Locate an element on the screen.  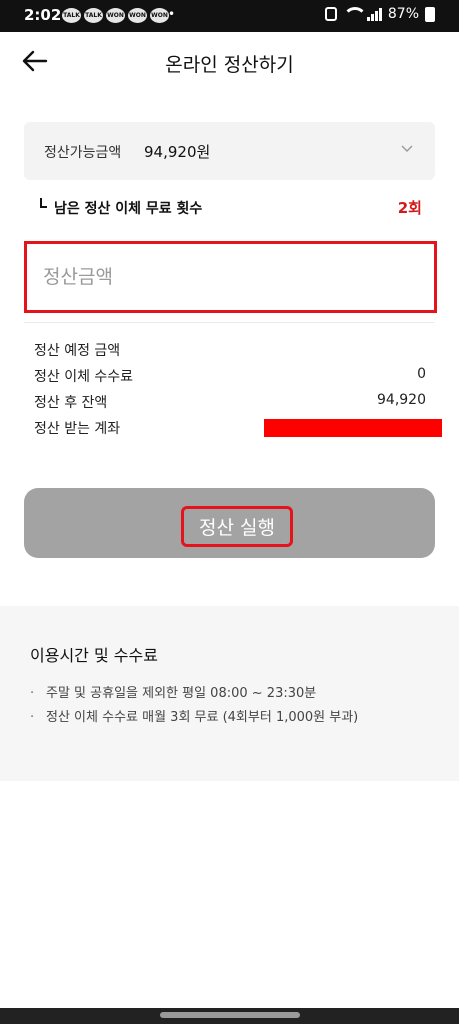
page-title: 온라인 정산하기 is located at coordinates (229, 65).